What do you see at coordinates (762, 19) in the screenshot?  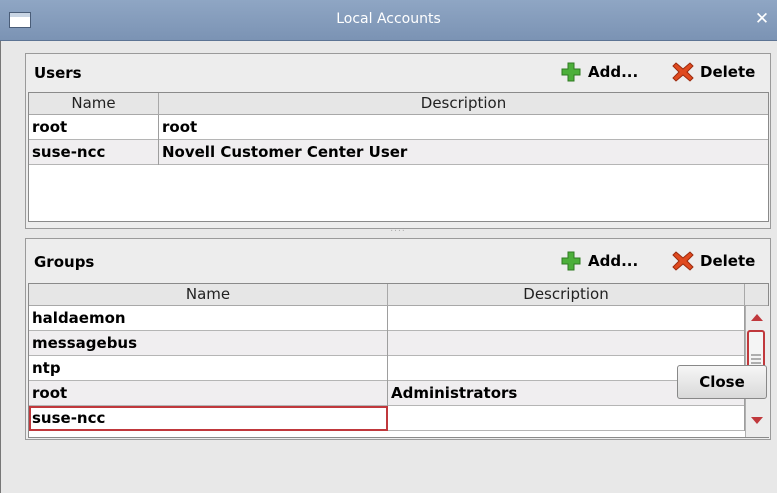 I see `close-window-icon: ✕` at bounding box center [762, 19].